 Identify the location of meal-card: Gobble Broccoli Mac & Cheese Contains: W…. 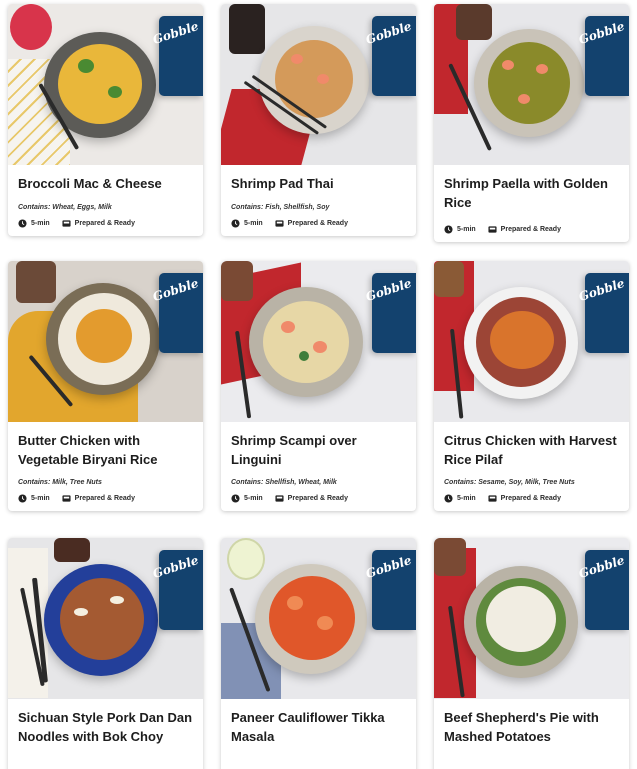
(105, 120).